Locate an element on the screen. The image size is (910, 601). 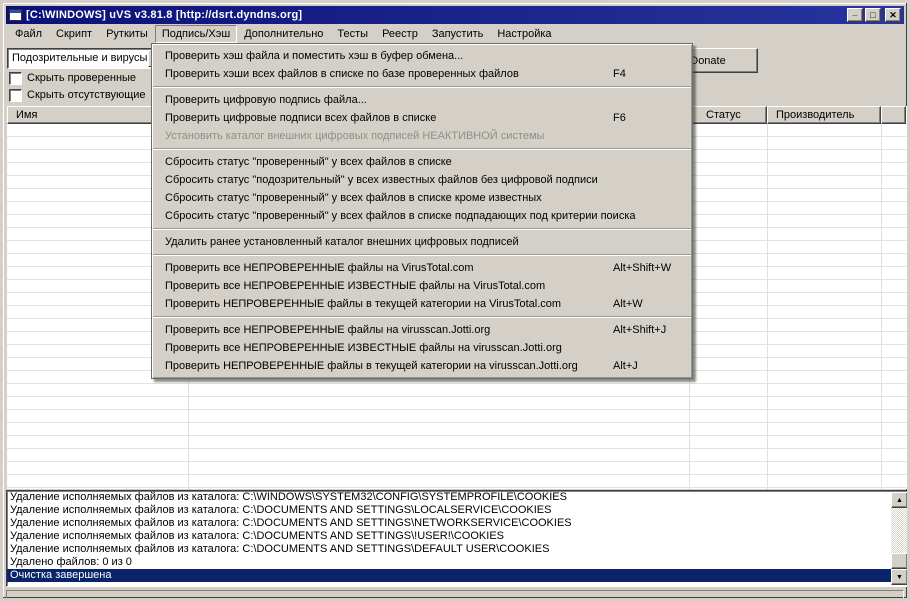
scrollbar-thumb is located at coordinates (899, 561).